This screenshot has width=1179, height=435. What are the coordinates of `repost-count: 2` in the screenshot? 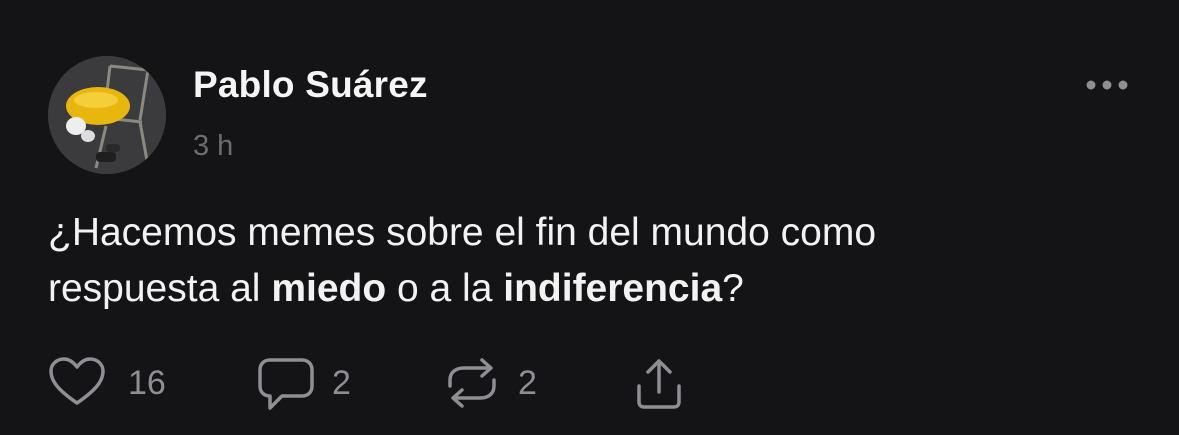 It's located at (527, 383).